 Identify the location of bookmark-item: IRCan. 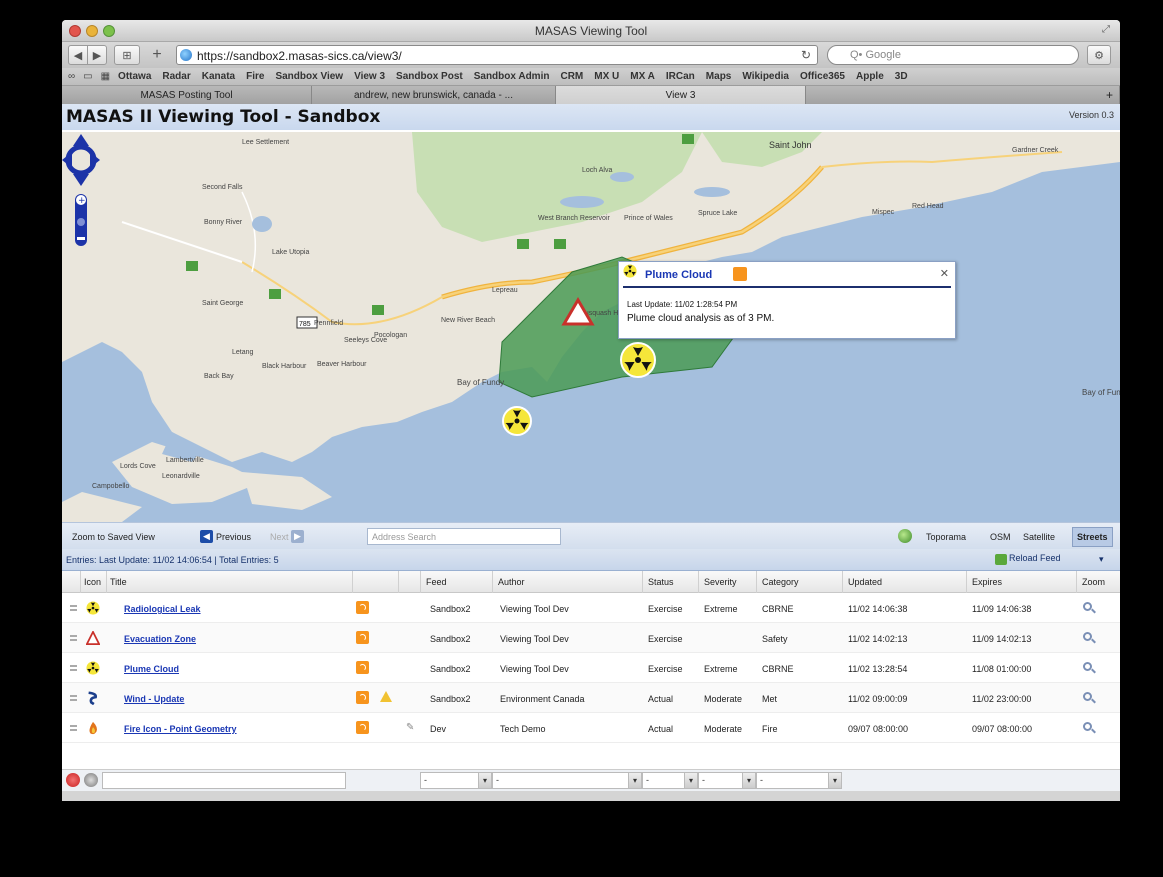
(680, 76).